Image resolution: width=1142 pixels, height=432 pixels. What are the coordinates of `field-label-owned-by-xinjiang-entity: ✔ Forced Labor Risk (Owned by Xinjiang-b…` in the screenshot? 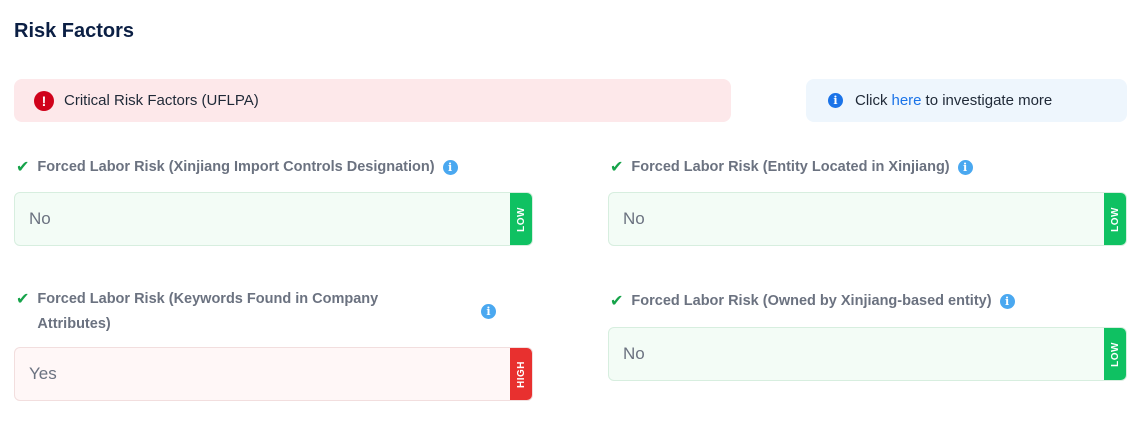 It's located at (812, 301).